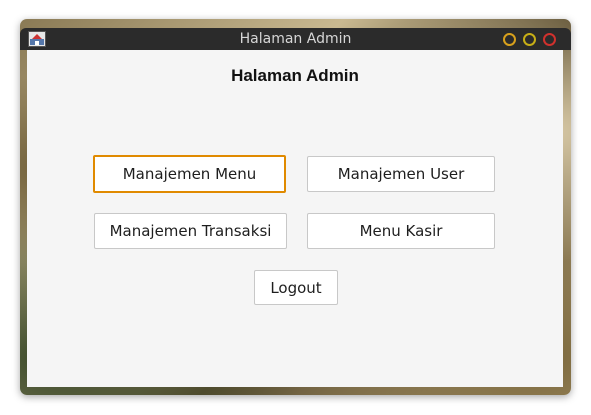  I want to click on logout-button: Logout, so click(296, 287).